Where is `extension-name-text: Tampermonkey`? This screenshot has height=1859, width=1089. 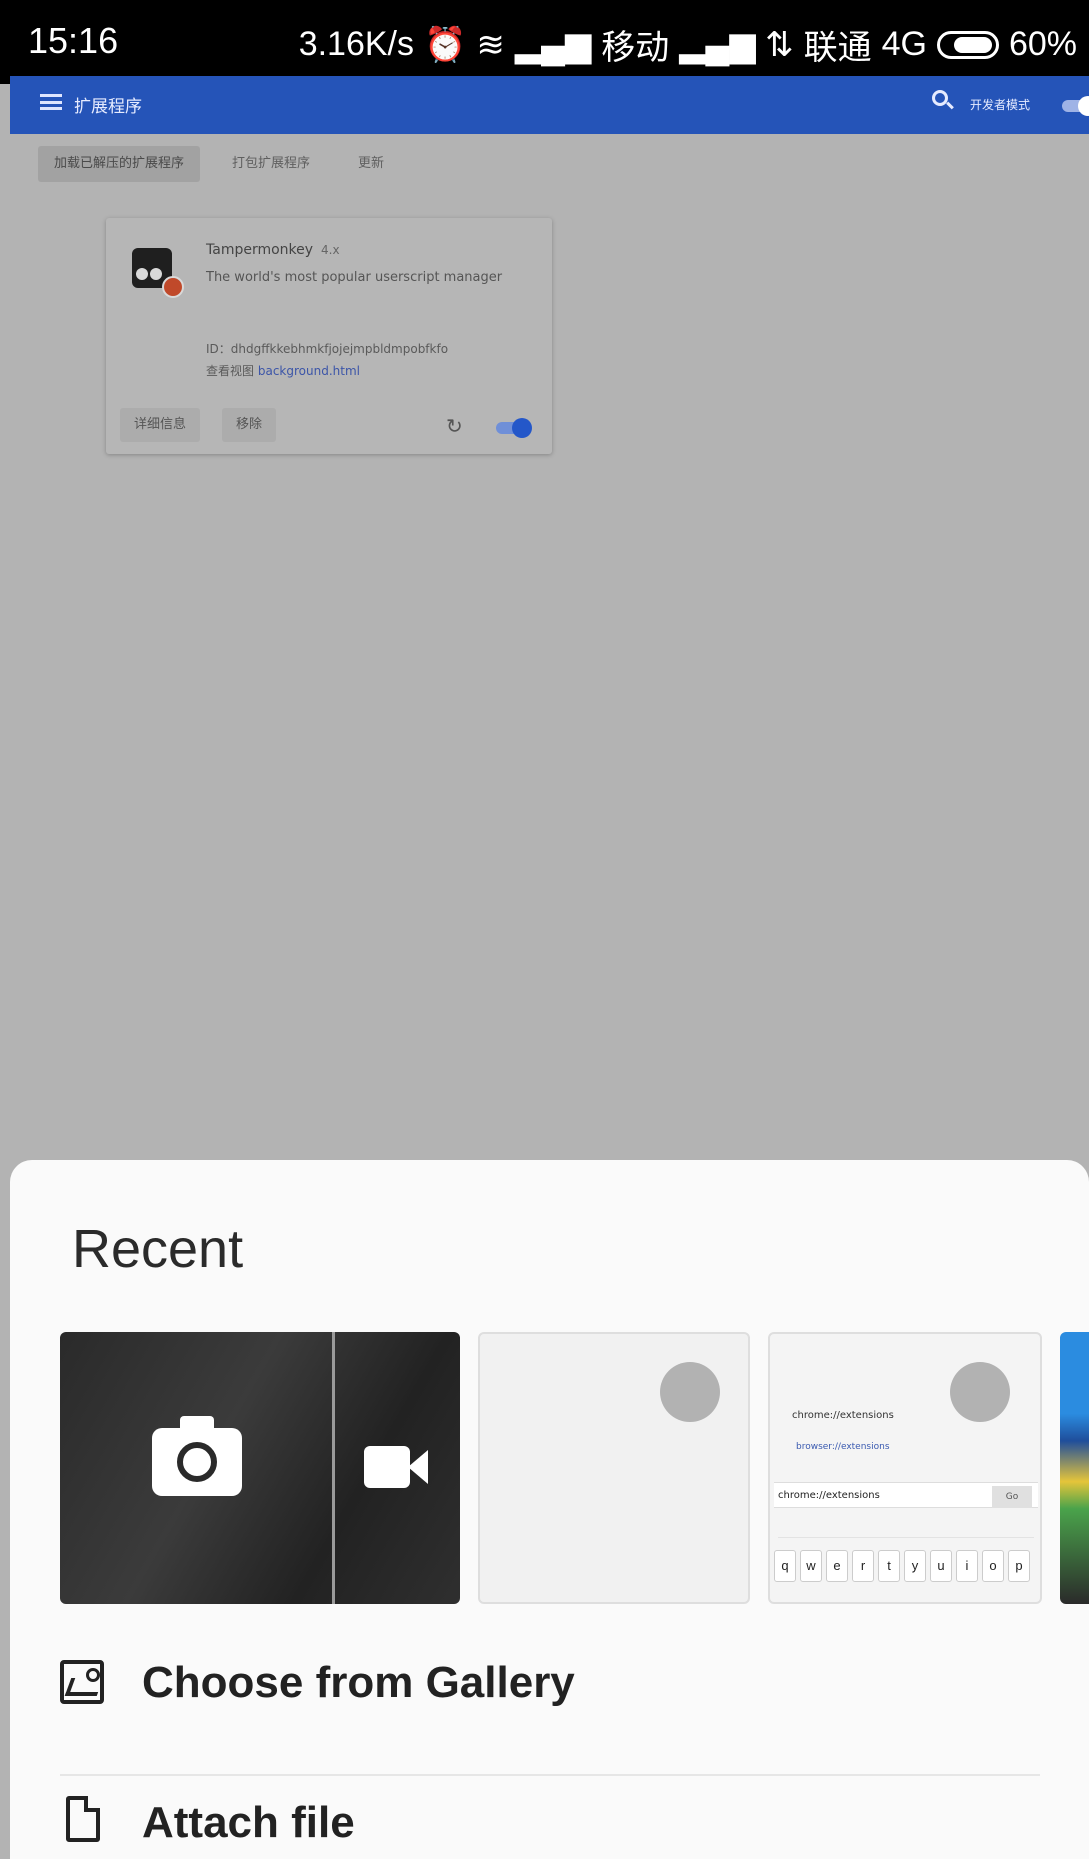
extension-name-text: Tampermonkey is located at coordinates (260, 250).